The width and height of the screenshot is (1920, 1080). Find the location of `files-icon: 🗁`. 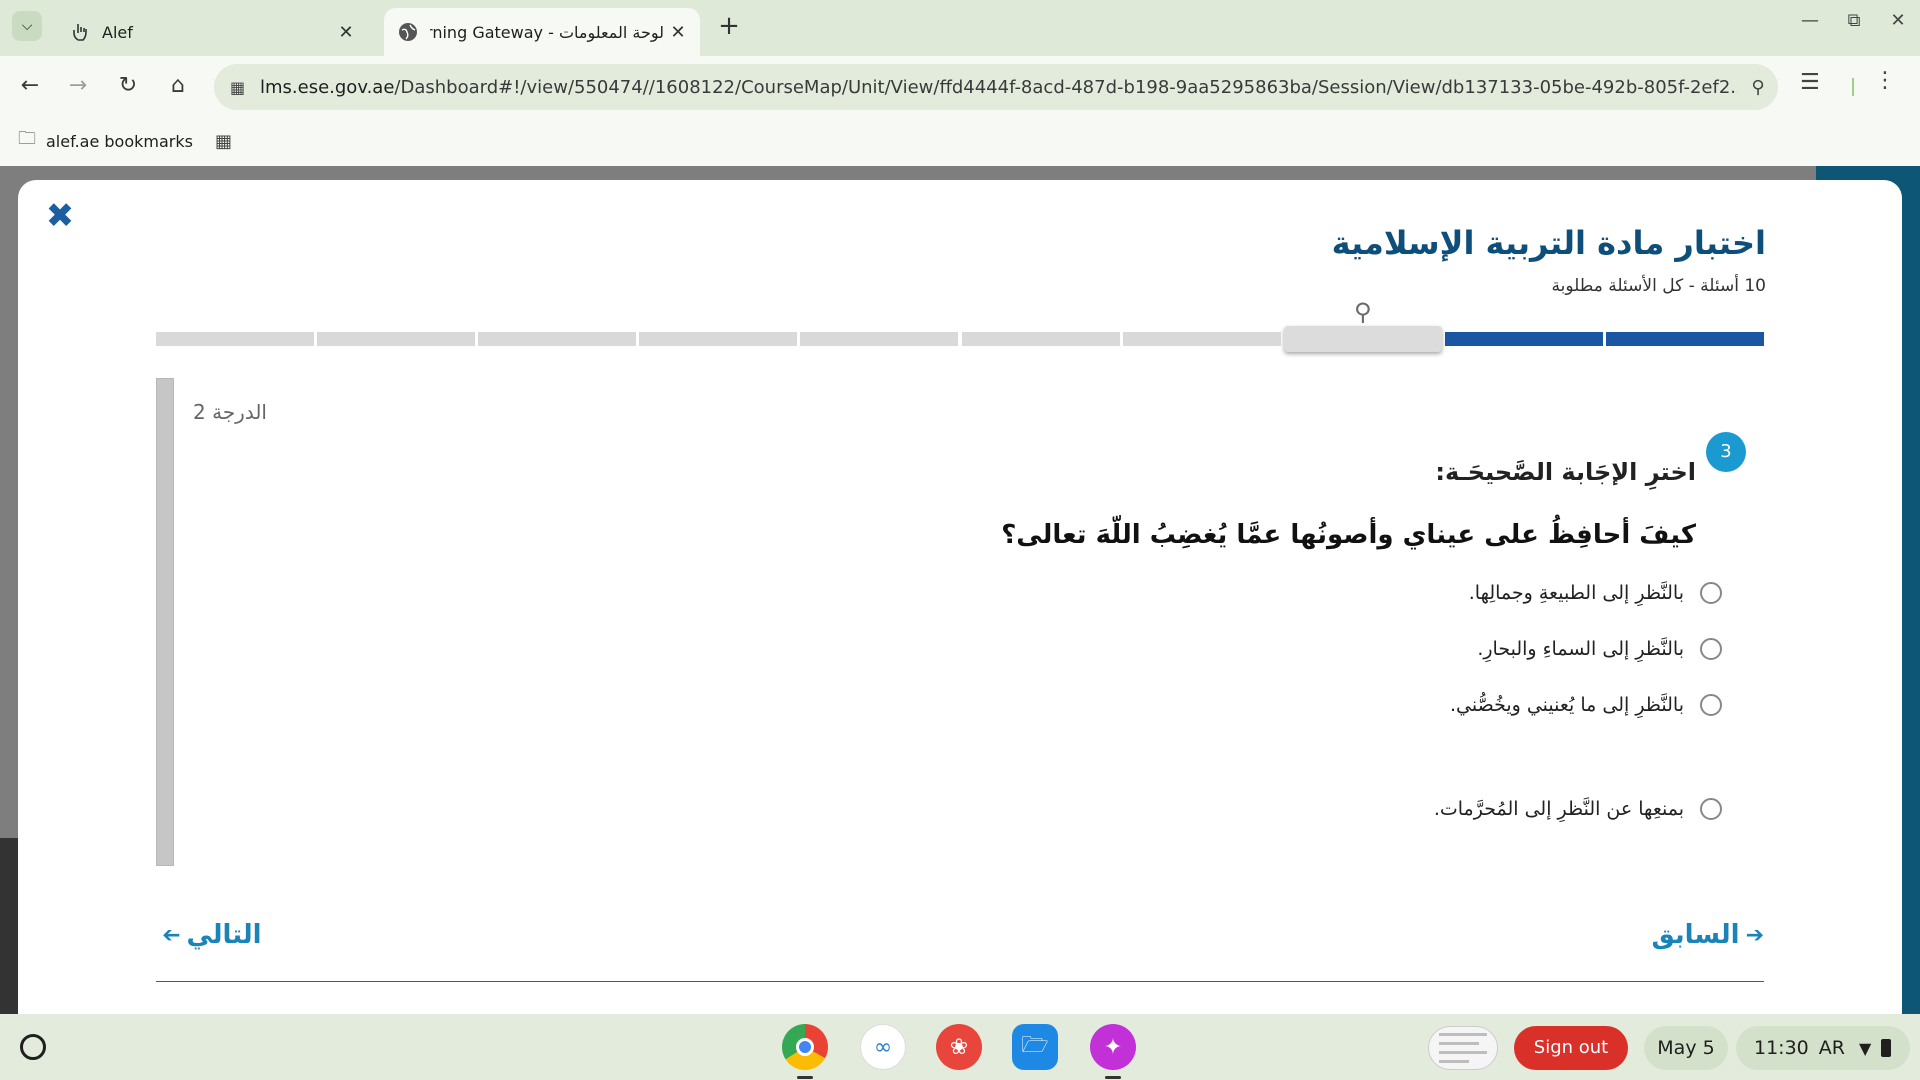

files-icon: 🗁 is located at coordinates (1035, 1047).